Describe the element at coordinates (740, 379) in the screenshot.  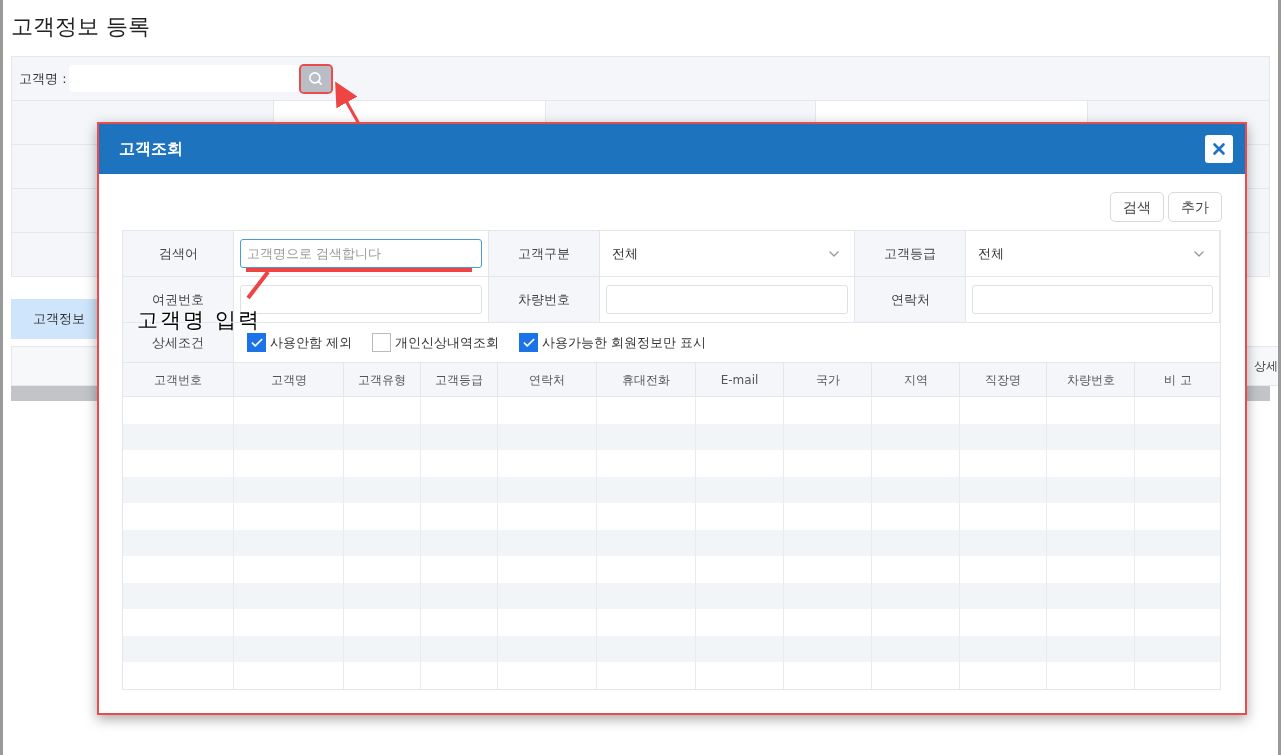
I see `column-header: E-mail` at that location.